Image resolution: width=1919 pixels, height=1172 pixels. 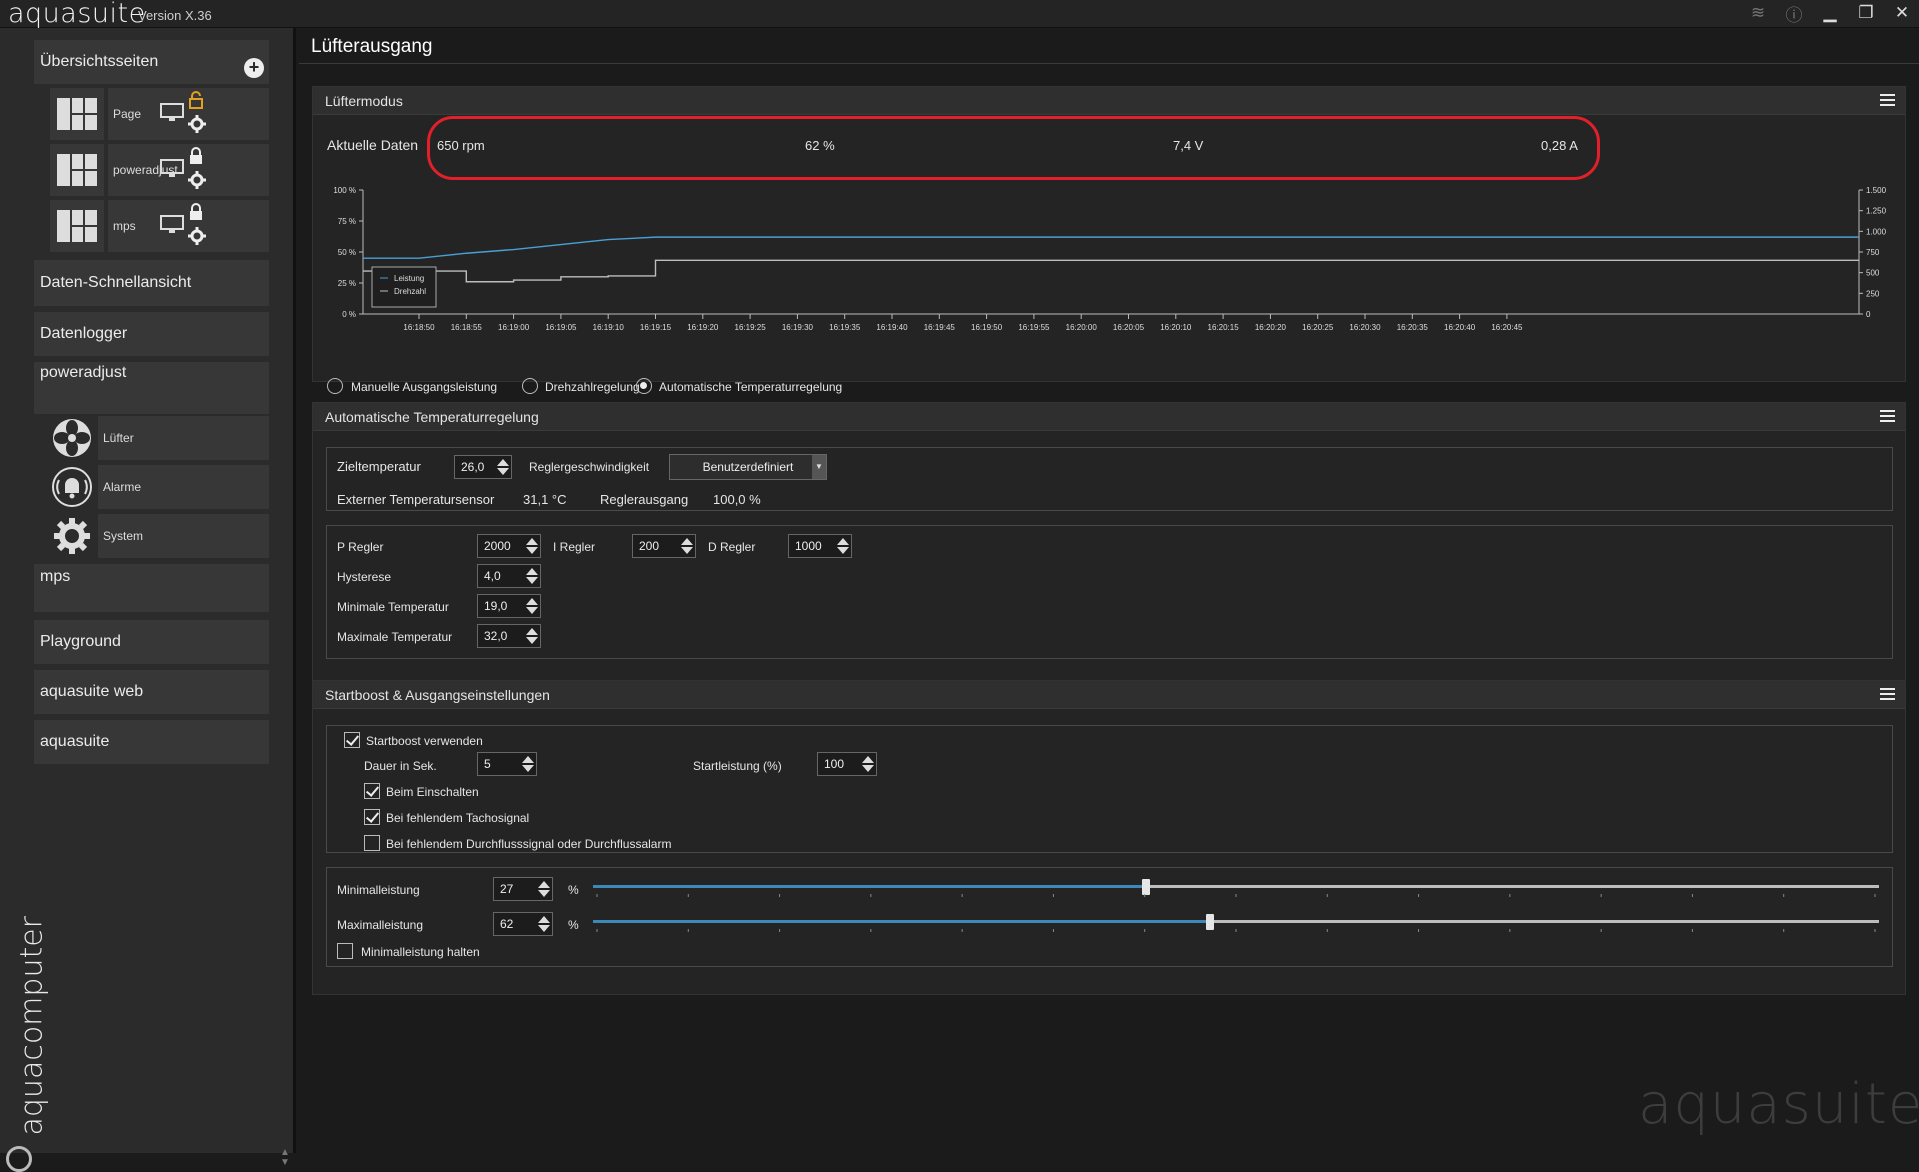 I want to click on duration-stepper: 5, so click(x=507, y=764).